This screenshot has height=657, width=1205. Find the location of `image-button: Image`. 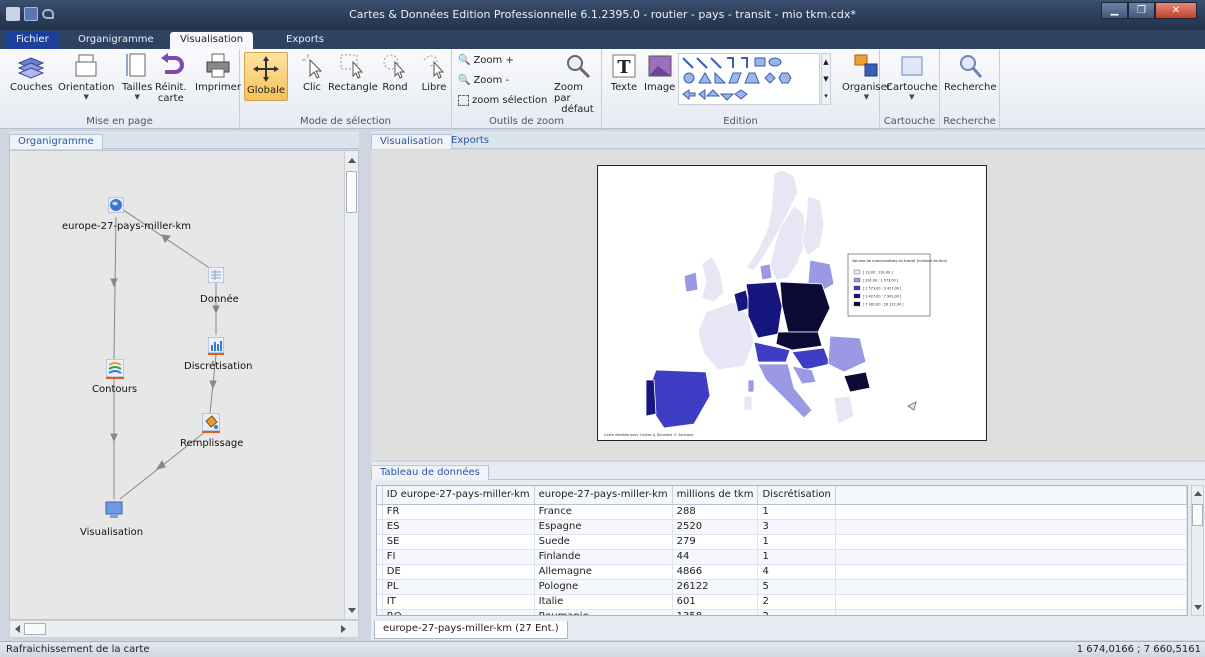

image-button: Image is located at coordinates (659, 72).